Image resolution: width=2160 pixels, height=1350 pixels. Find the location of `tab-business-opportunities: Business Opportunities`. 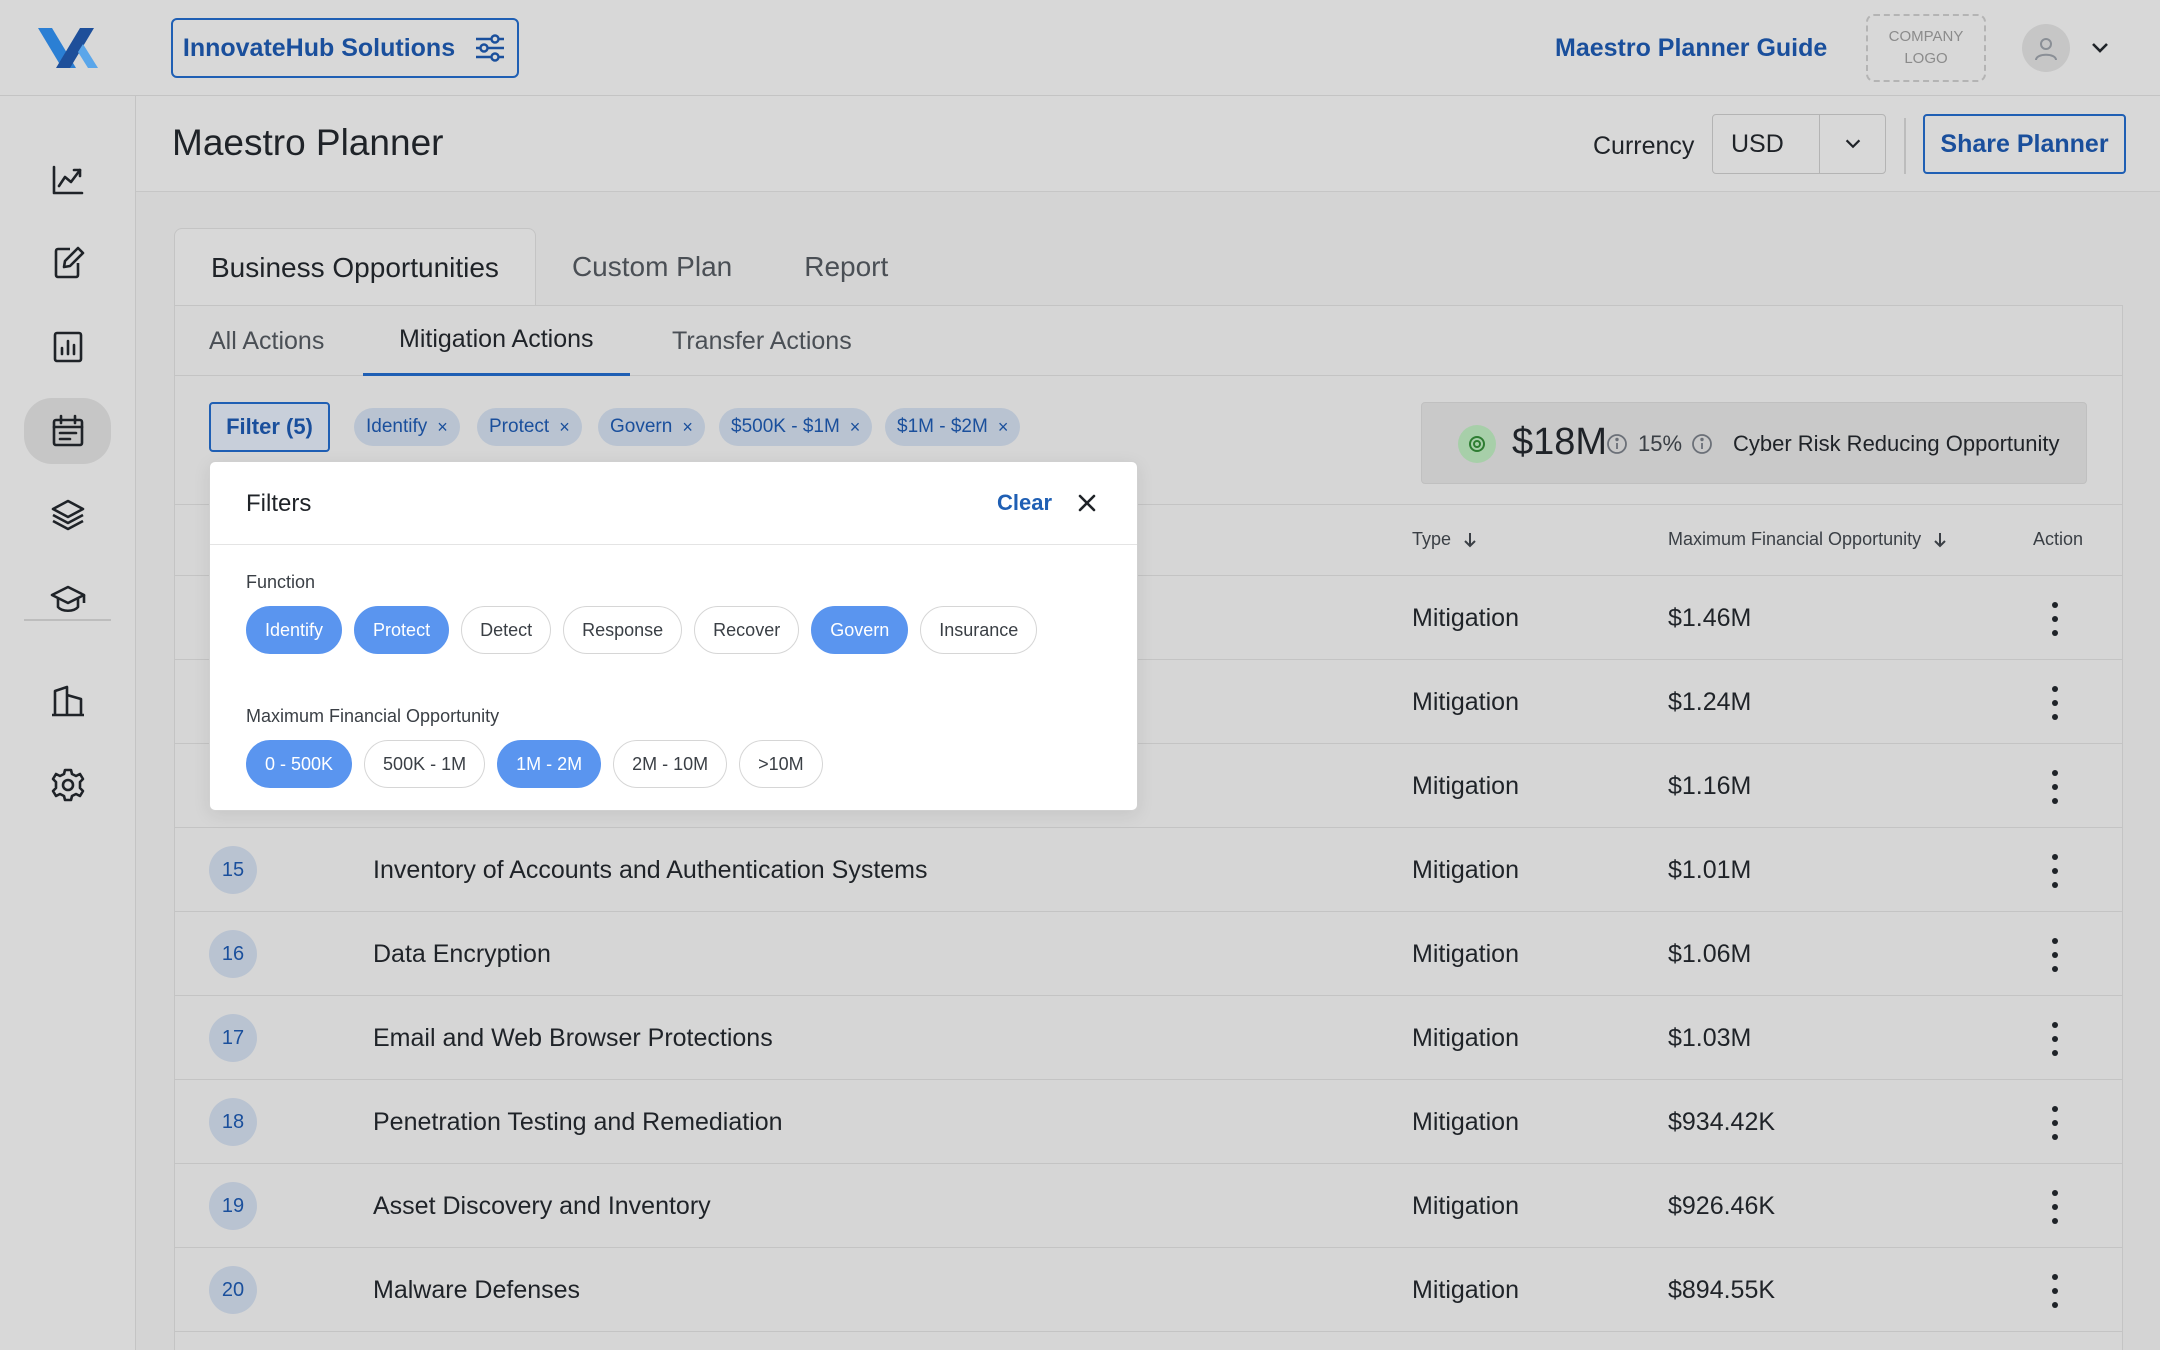

tab-business-opportunities: Business Opportunities is located at coordinates (355, 267).